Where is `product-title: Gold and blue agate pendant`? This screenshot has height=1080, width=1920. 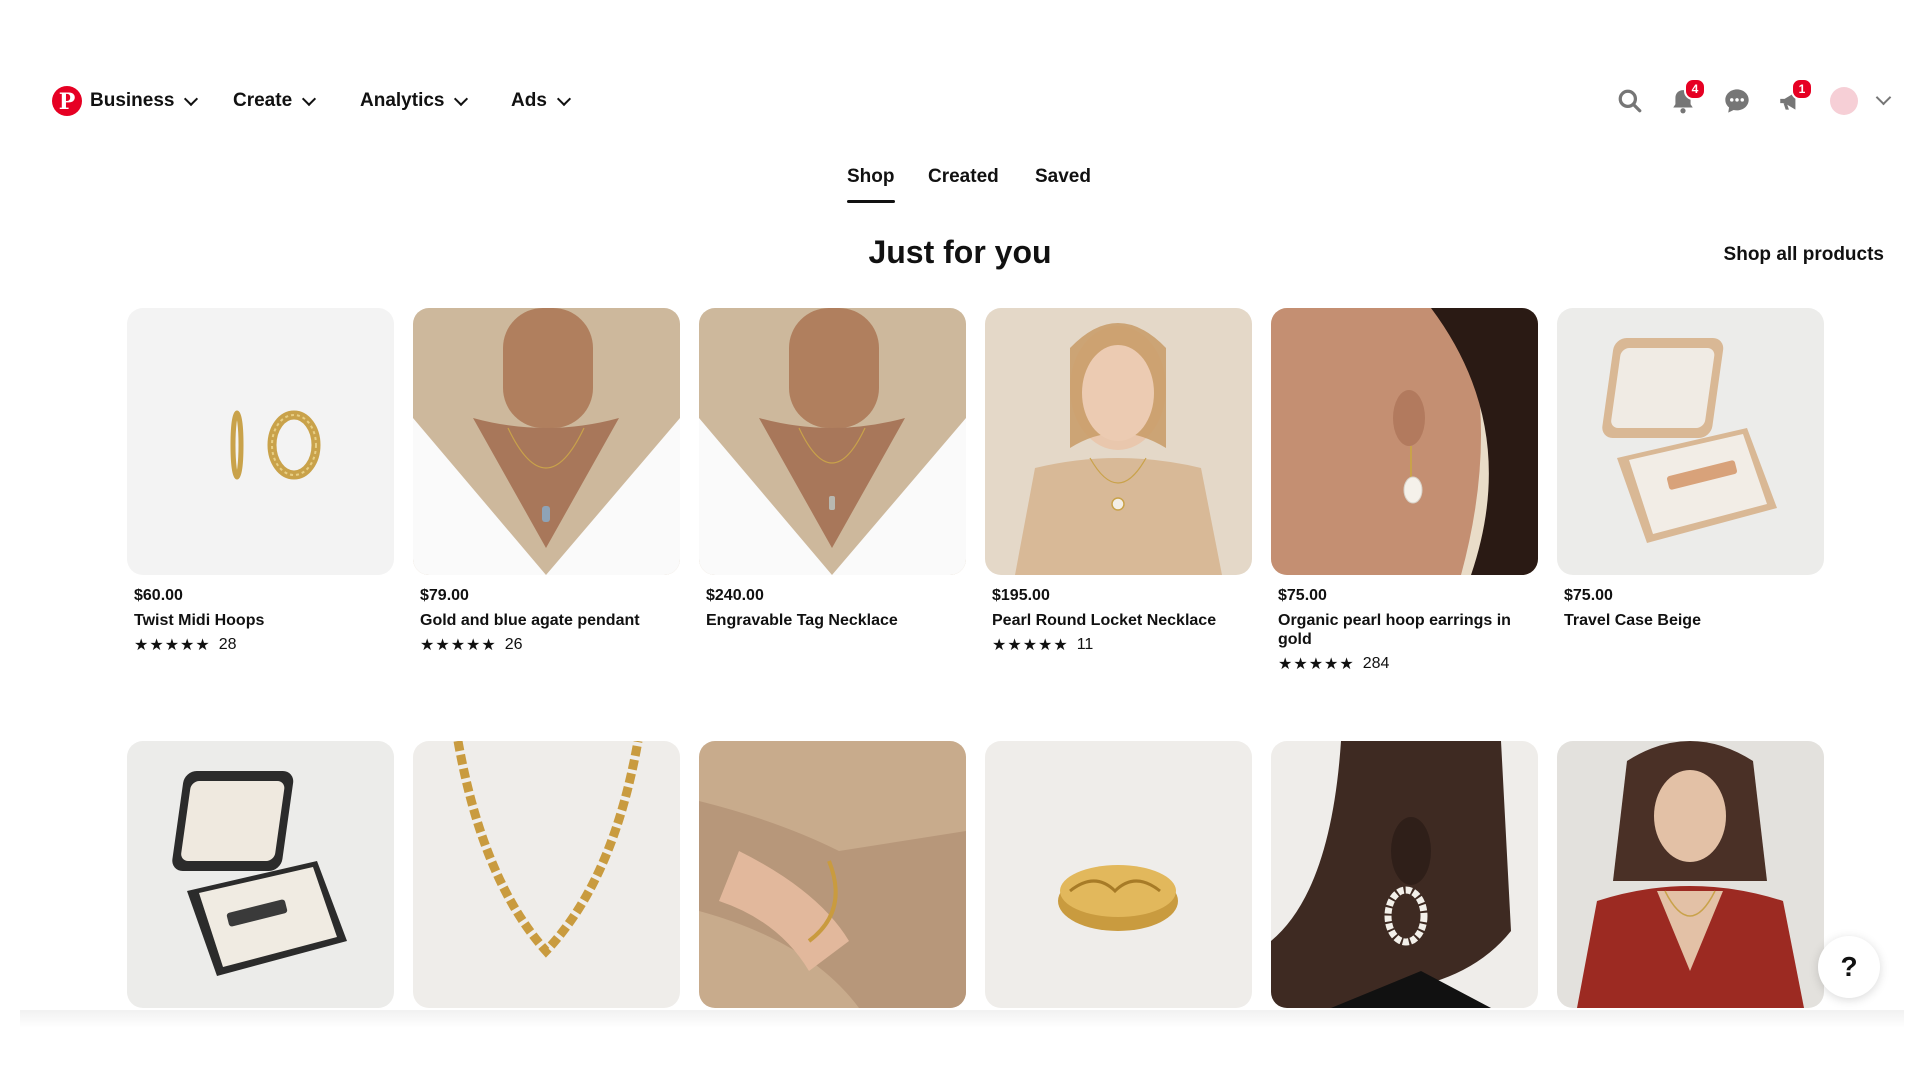 product-title: Gold and blue agate pendant is located at coordinates (530, 620).